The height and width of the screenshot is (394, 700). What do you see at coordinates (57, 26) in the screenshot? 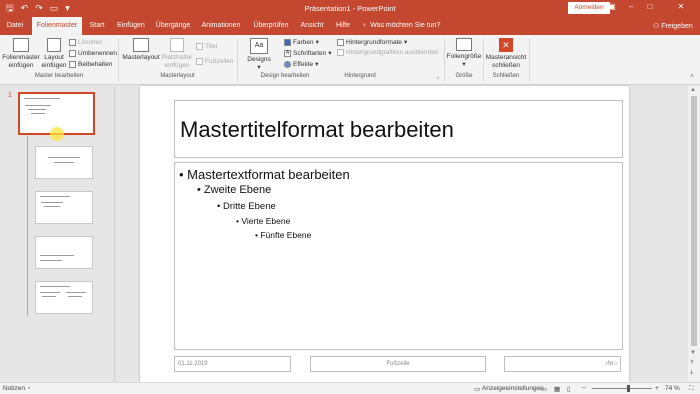
I see `tab-slide-master: Folienmaster` at bounding box center [57, 26].